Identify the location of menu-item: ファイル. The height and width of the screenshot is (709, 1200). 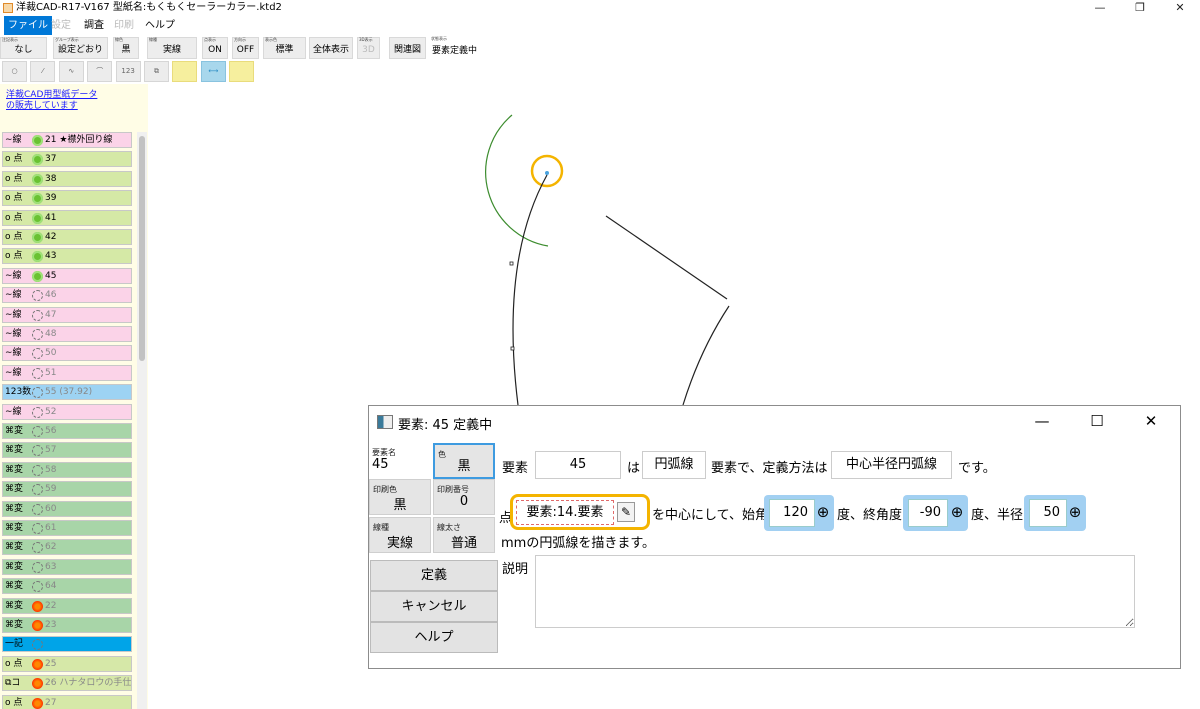
(28, 25).